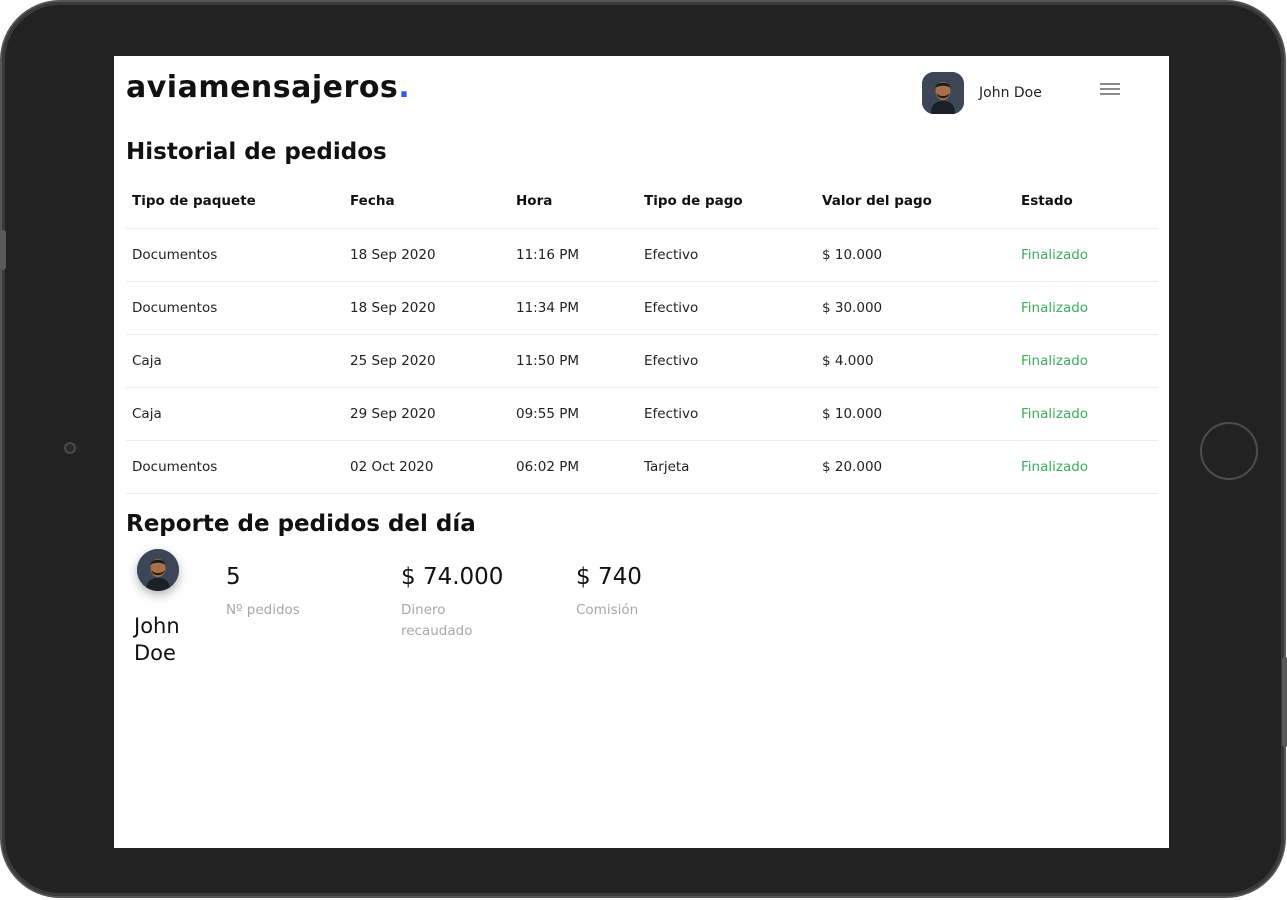  Describe the element at coordinates (727, 467) in the screenshot. I see `cell-payment-type: Tarjeta` at that location.